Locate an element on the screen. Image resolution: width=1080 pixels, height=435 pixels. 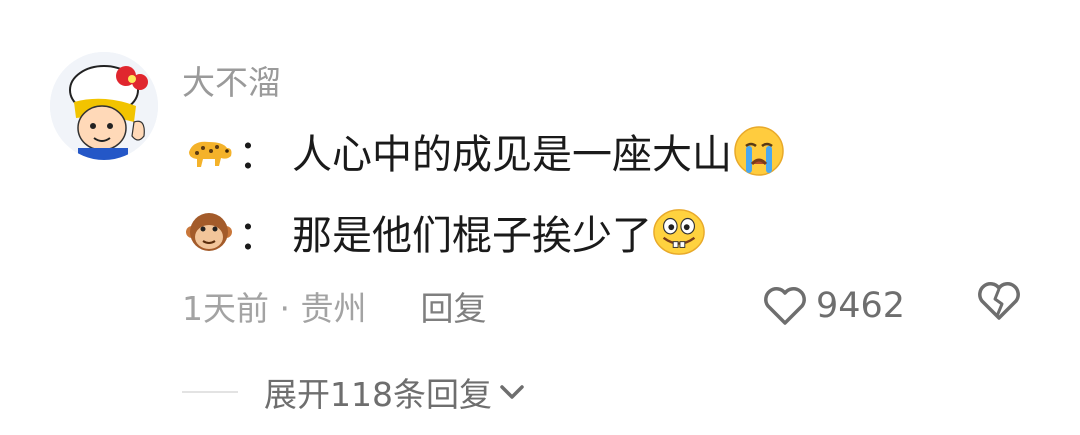
dislike-button is located at coordinates (999, 303).